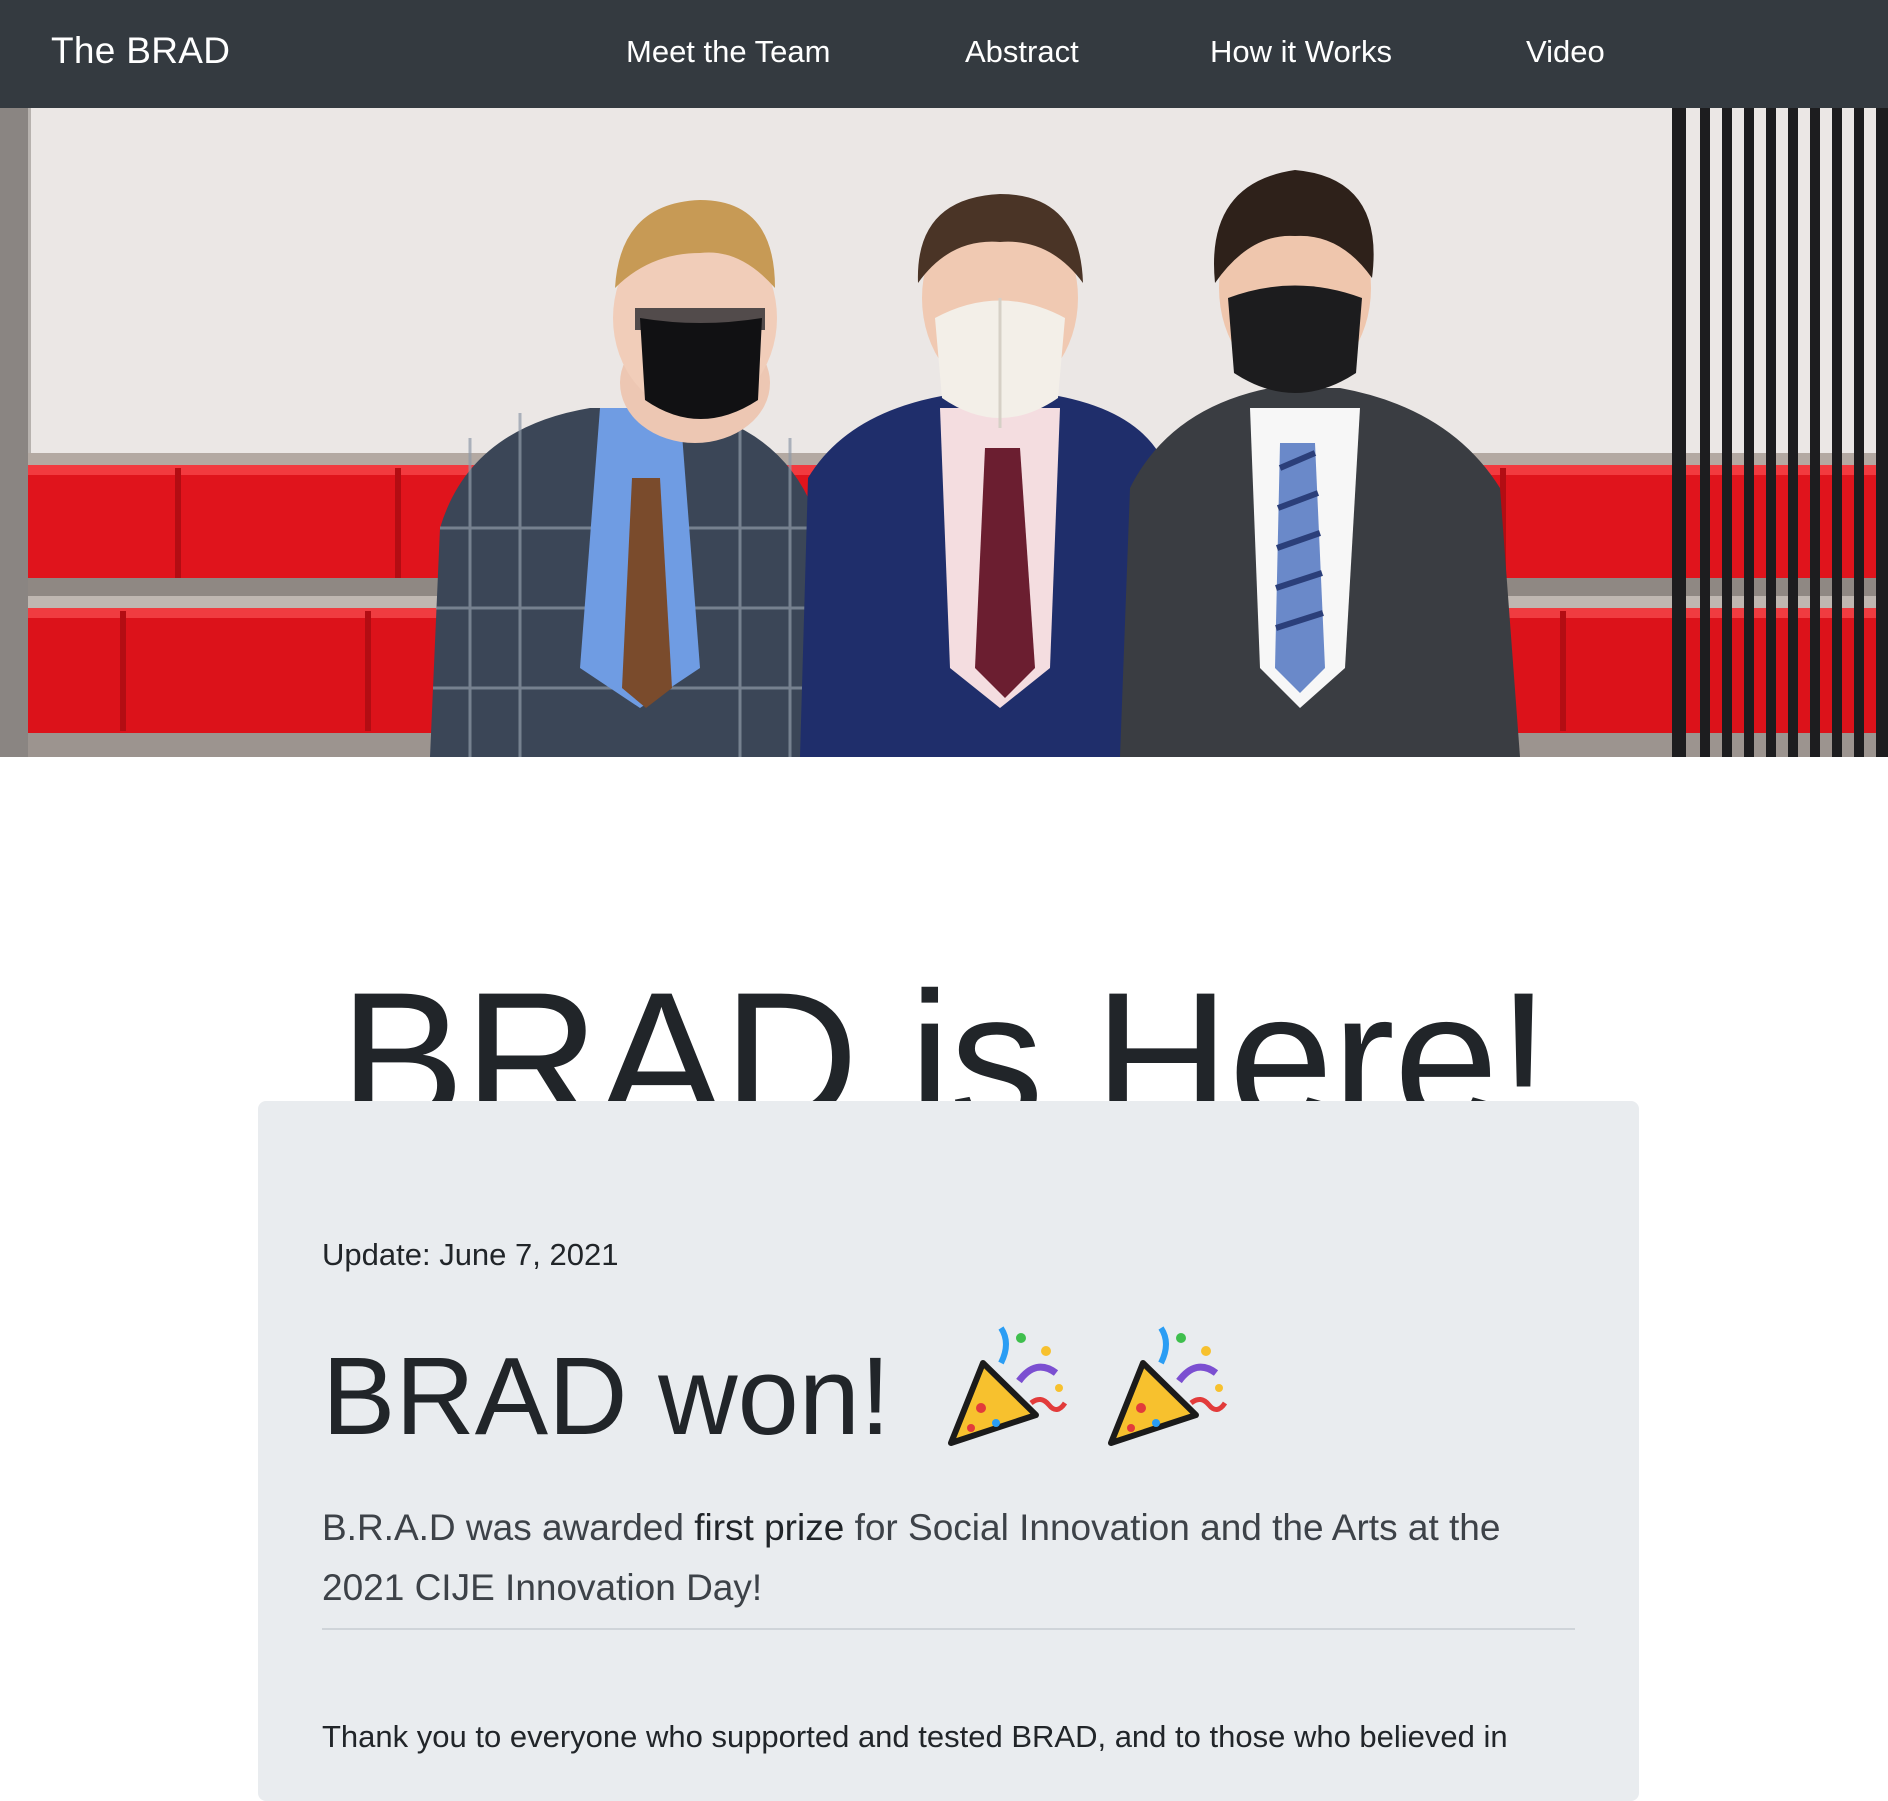 This screenshot has height=1801, width=1888. I want to click on award-lead-emphasis: first prize, so click(769, 1527).